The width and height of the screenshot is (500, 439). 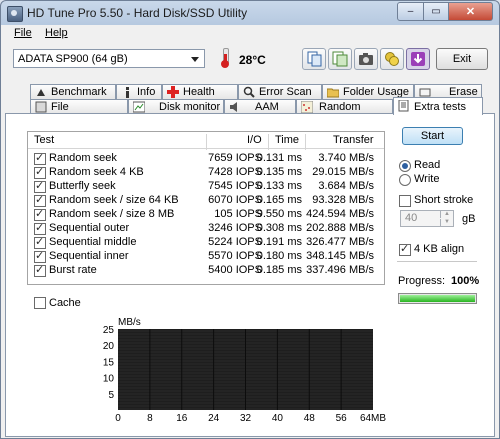 I want to click on y-tick-label: 25, so click(x=109, y=330).